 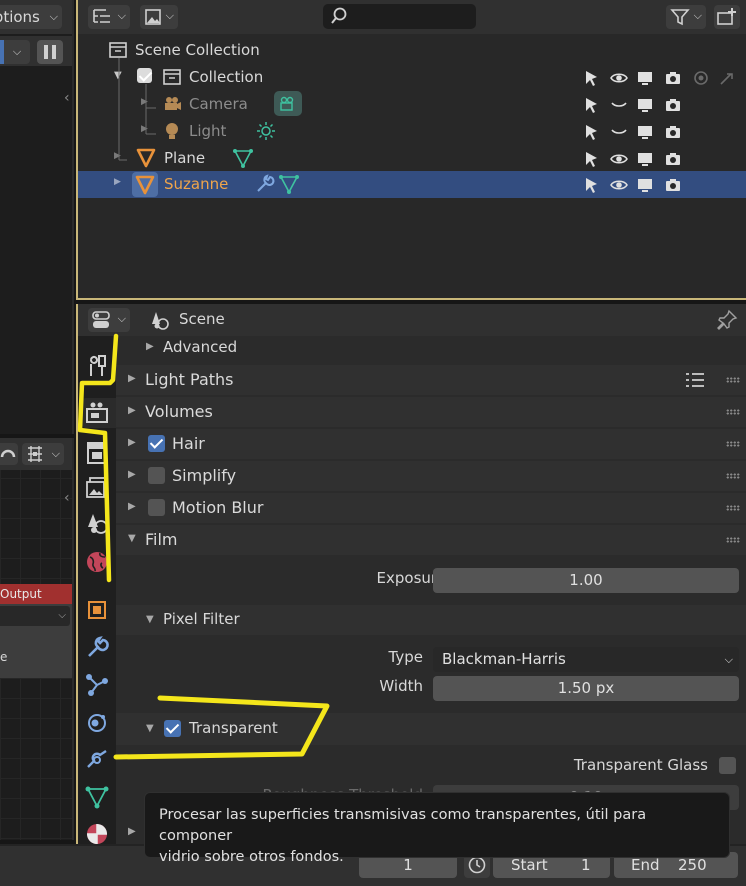 What do you see at coordinates (17, 52) in the screenshot?
I see `mode-dropdown: ⌵` at bounding box center [17, 52].